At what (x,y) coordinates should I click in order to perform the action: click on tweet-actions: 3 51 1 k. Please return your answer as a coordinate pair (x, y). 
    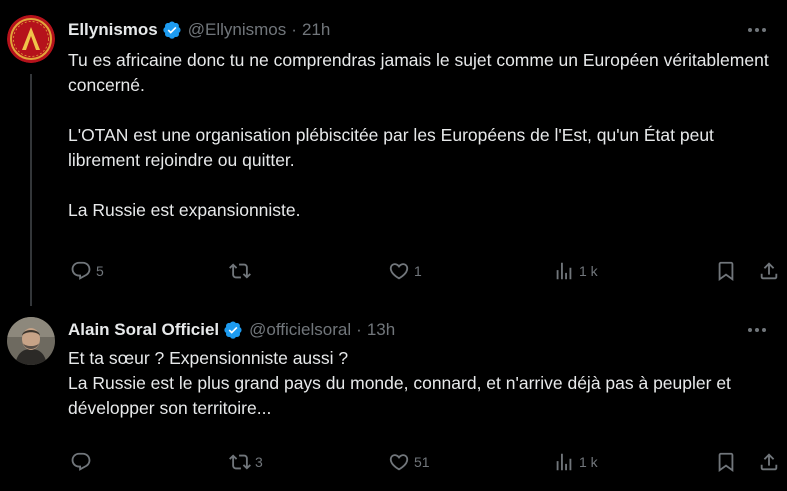
    Looking at the image, I should click on (425, 462).